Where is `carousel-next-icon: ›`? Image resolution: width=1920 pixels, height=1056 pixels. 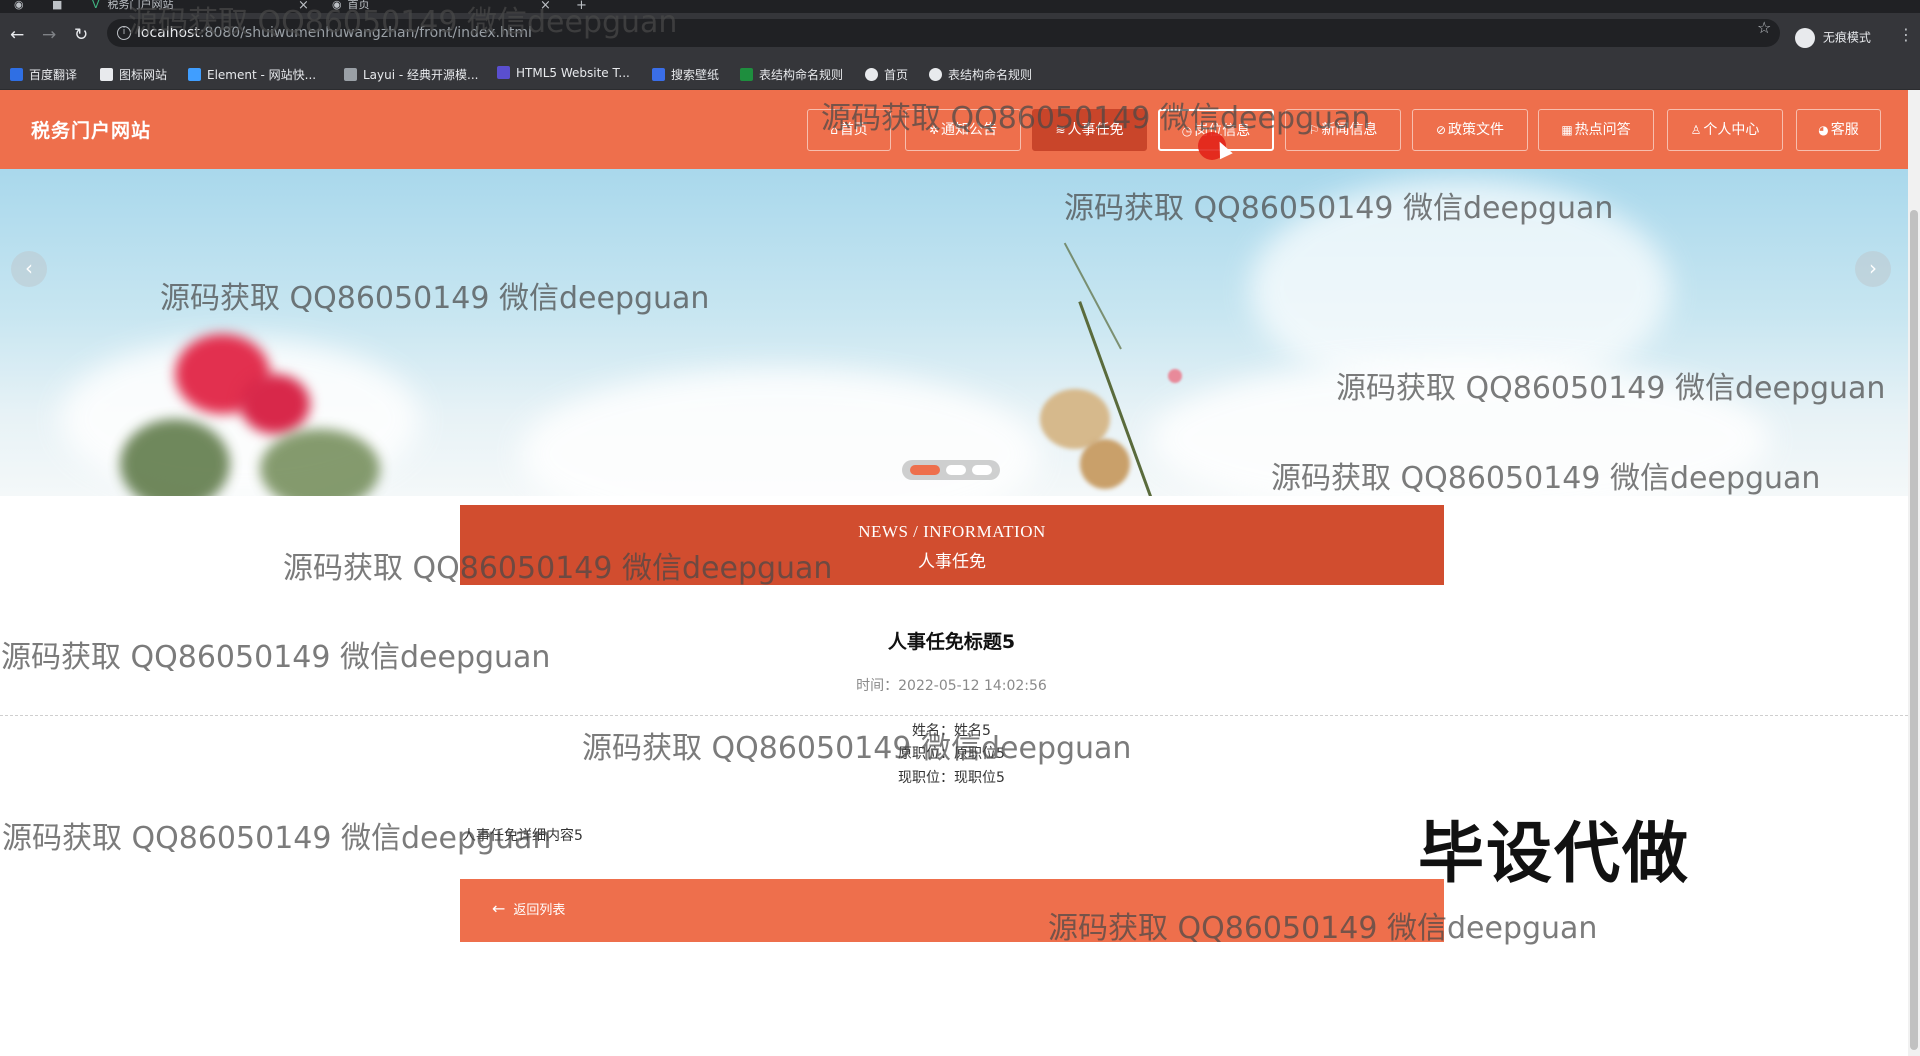
carousel-next-icon: › is located at coordinates (1873, 269).